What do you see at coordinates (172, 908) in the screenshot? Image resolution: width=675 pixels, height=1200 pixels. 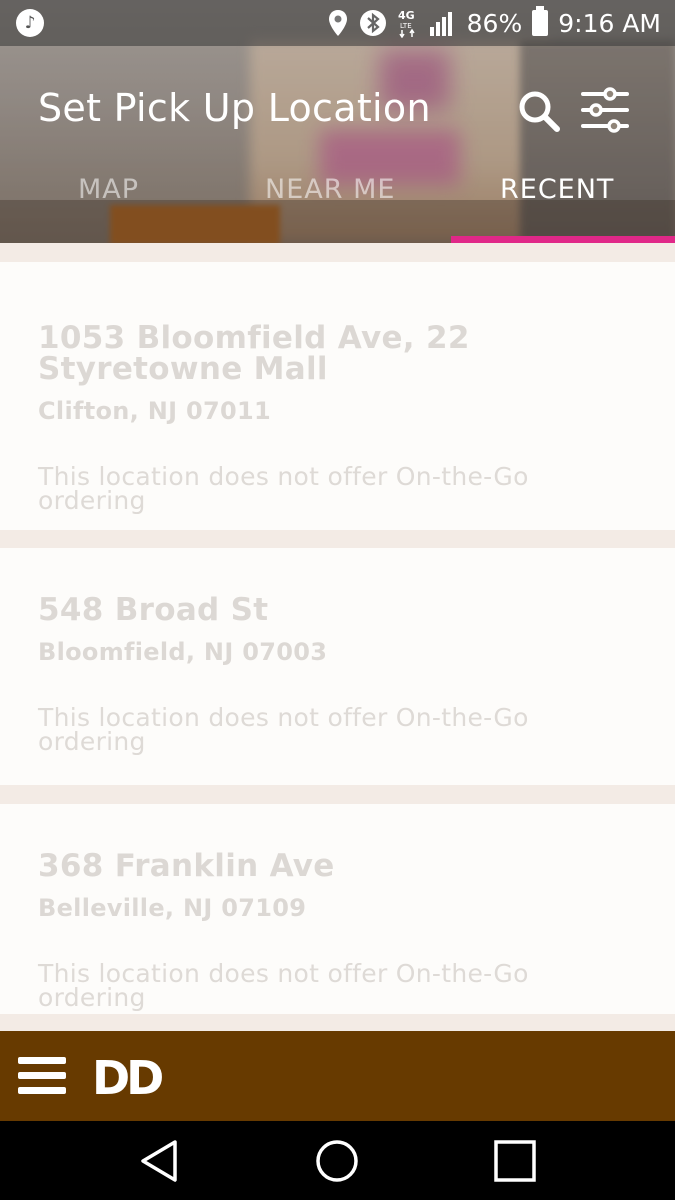 I see `location-city: Belleville, NJ 07109` at bounding box center [172, 908].